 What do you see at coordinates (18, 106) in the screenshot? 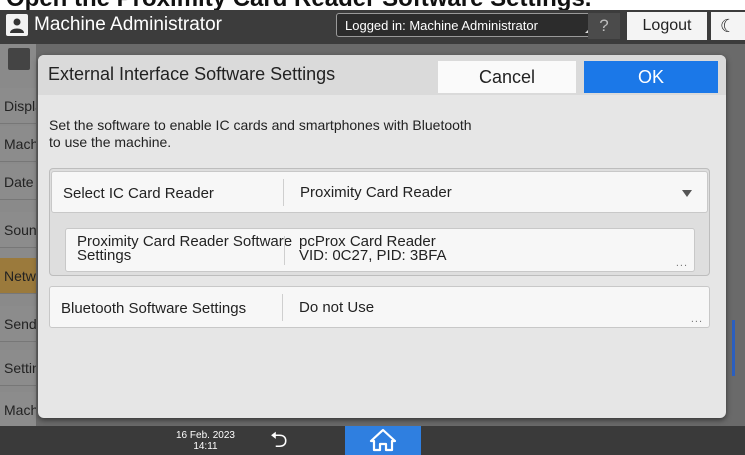
I see `sidebar-item-display: Display` at bounding box center [18, 106].